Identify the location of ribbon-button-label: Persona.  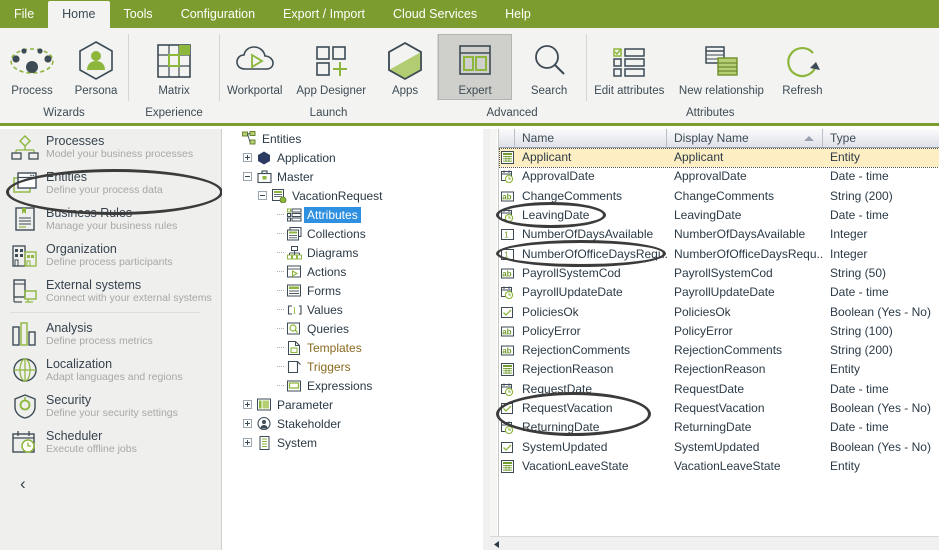
(96, 91).